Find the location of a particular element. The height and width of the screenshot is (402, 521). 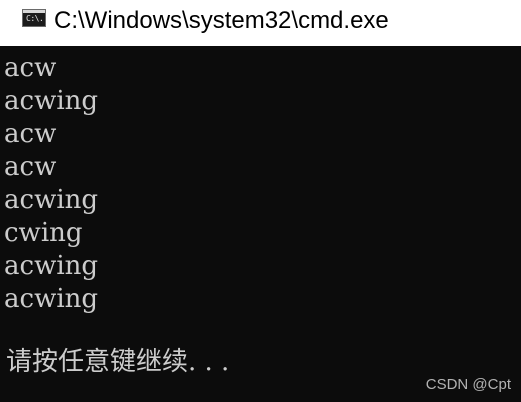

press-any-key-prompt: 请按任意键继续. . . is located at coordinates (118, 362).